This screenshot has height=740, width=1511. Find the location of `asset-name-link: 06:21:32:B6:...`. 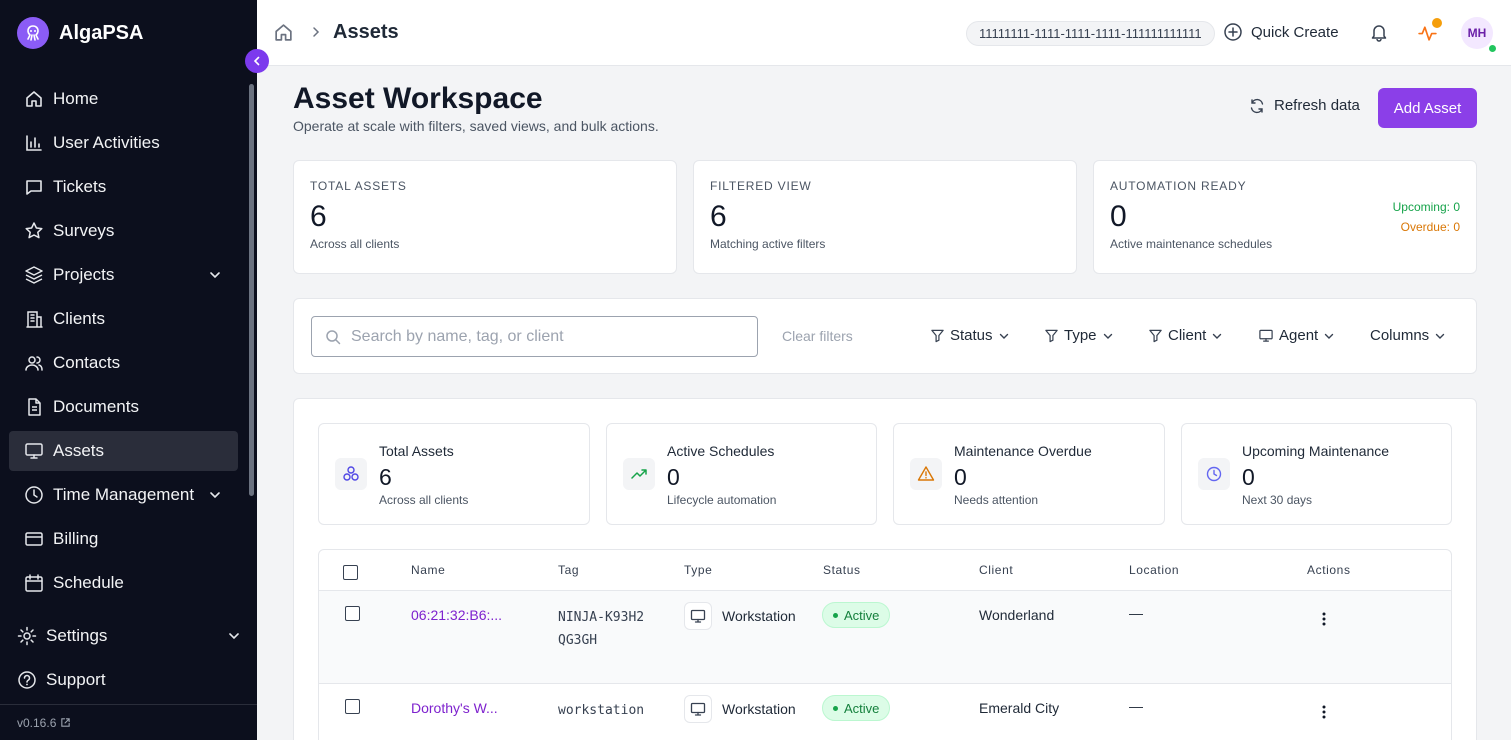

asset-name-link: 06:21:32:B6:... is located at coordinates (456, 615).